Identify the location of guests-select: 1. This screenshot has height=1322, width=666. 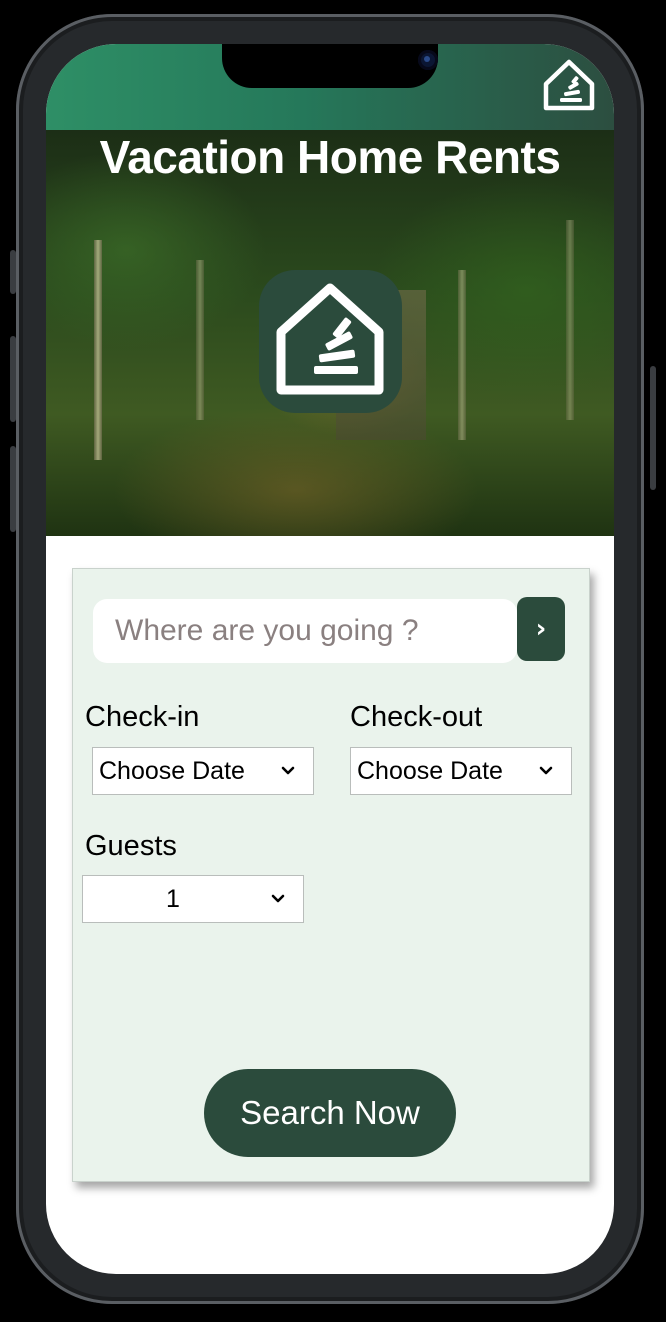
(193, 899).